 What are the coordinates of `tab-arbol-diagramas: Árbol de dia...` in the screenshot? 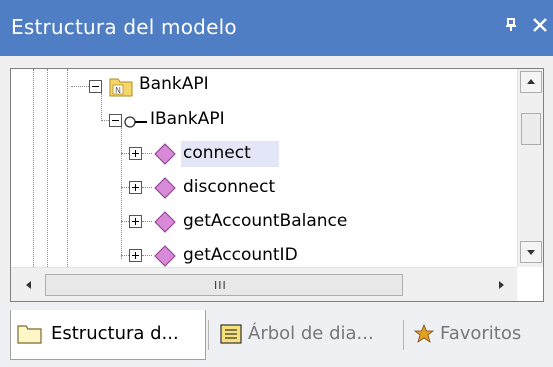 It's located at (307, 335).